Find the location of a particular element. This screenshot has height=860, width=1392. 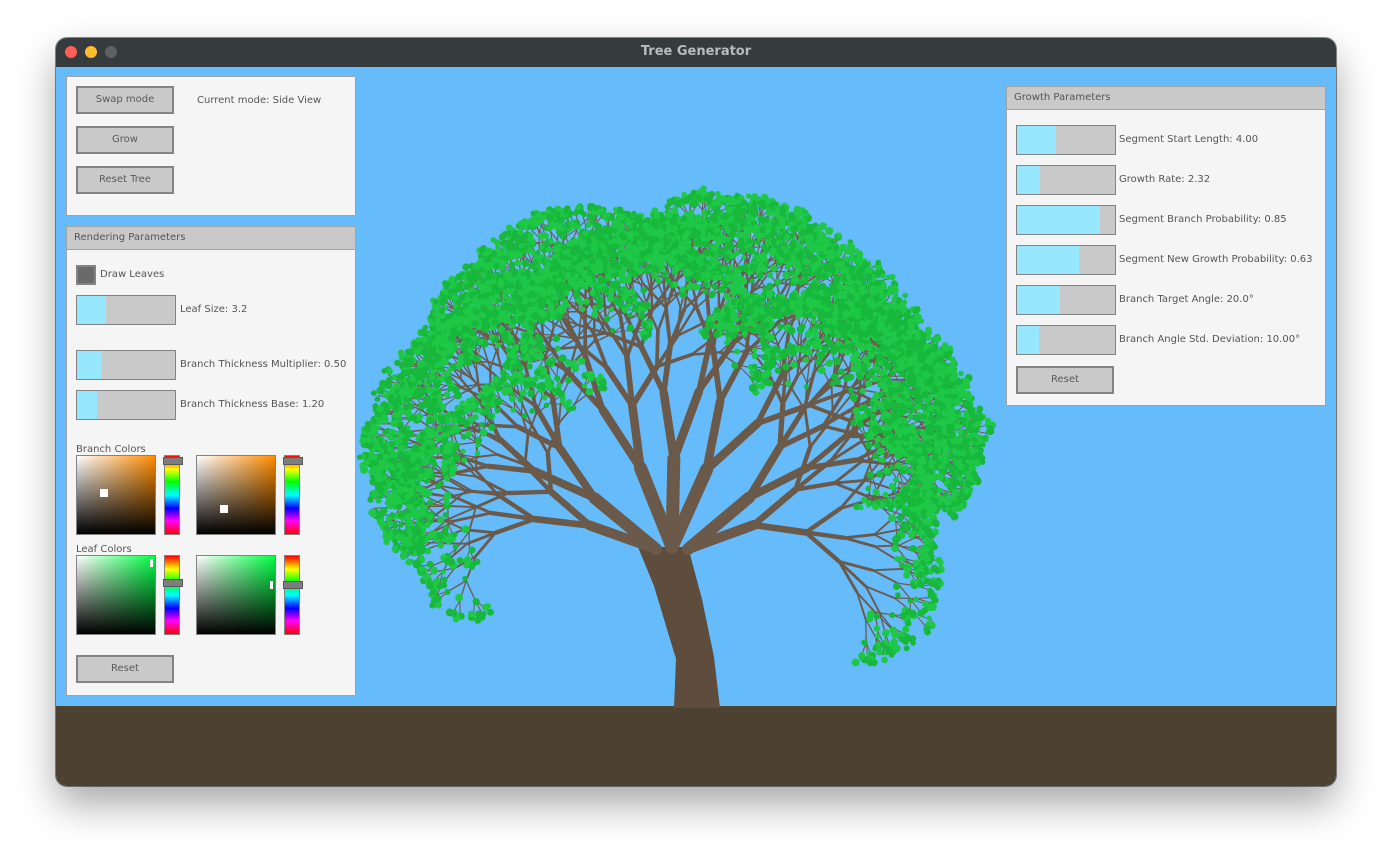

swap-mode-button: Swap mode is located at coordinates (125, 100).